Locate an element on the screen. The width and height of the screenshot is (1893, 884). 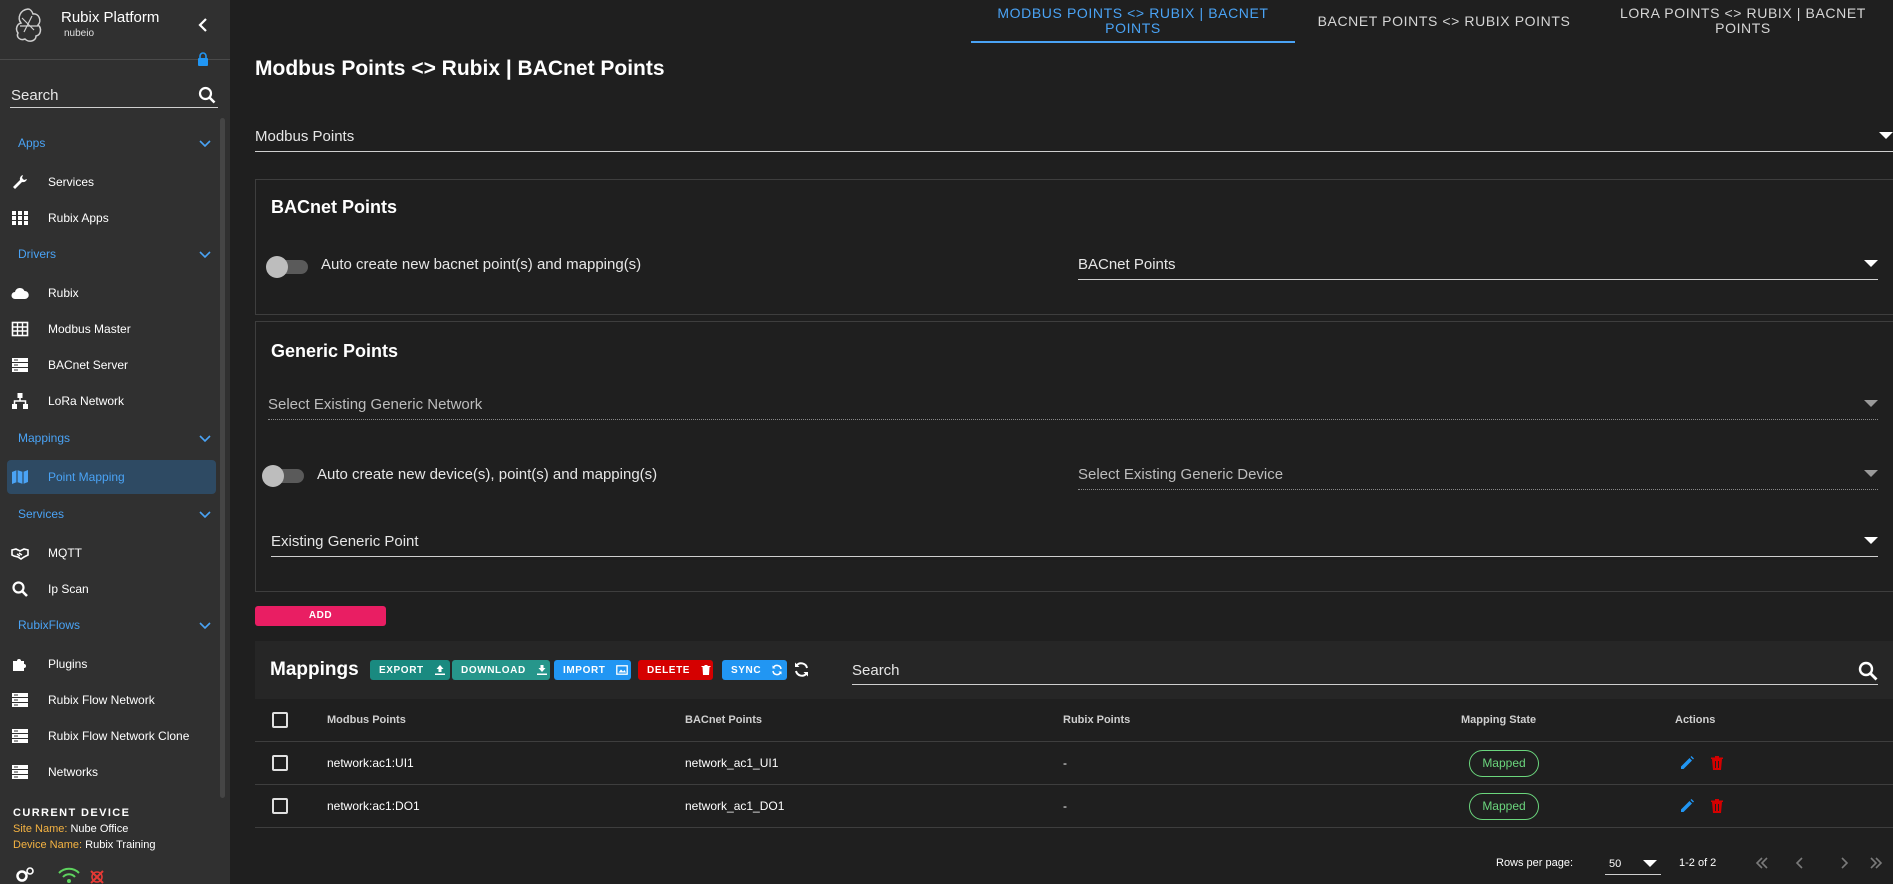
sidebar-group-drivers: Drivers is located at coordinates (37, 254).